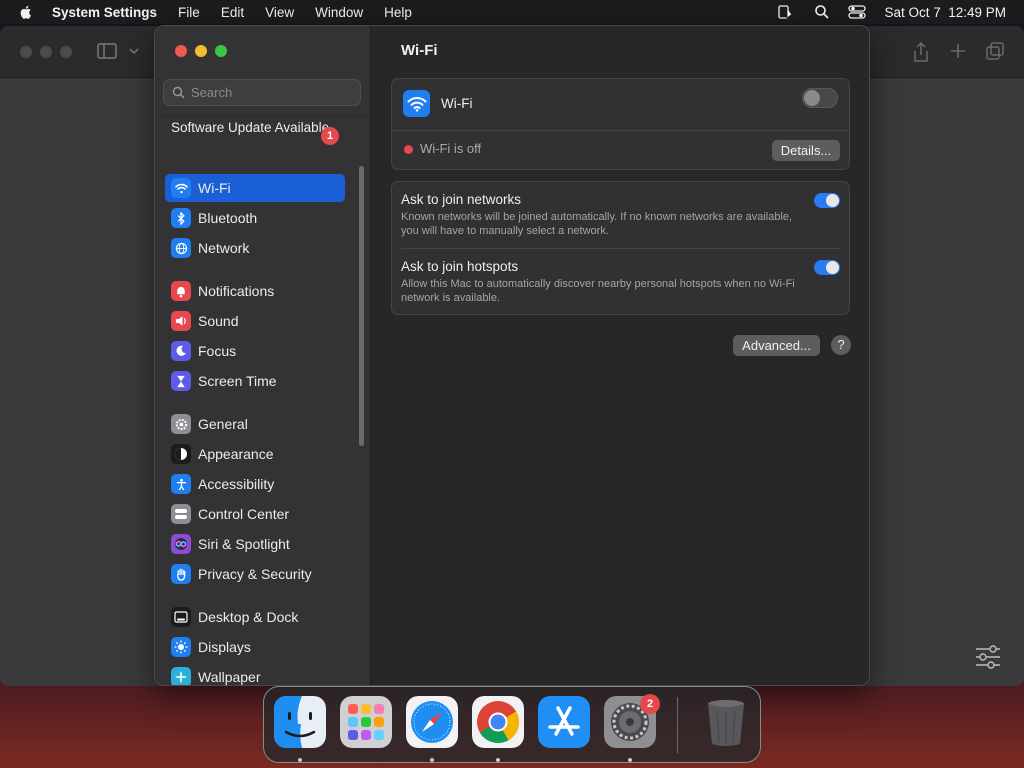 Image resolution: width=1024 pixels, height=768 pixels. I want to click on sidebar-item-accessibility: Accessibility, so click(255, 484).